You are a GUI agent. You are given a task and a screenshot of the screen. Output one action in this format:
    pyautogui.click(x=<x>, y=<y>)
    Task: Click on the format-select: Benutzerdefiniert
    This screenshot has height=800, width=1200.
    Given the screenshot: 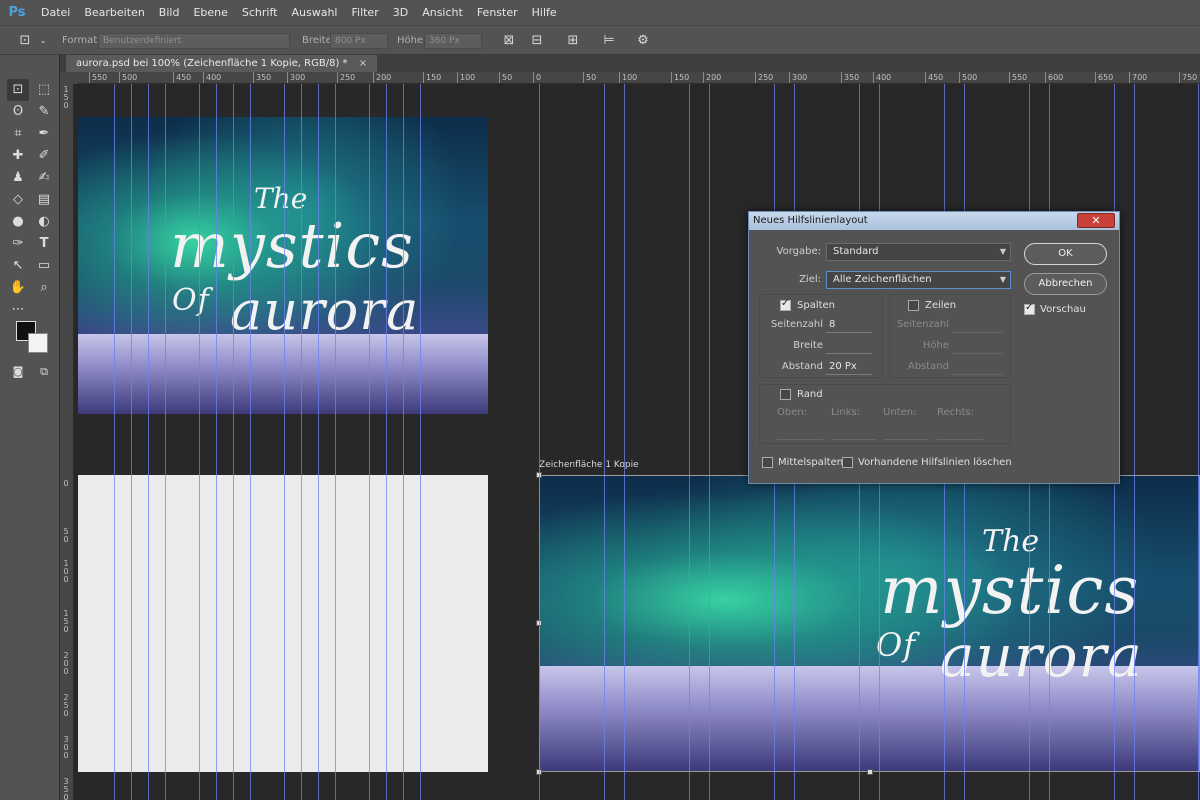 What is the action you would take?
    pyautogui.click(x=194, y=41)
    